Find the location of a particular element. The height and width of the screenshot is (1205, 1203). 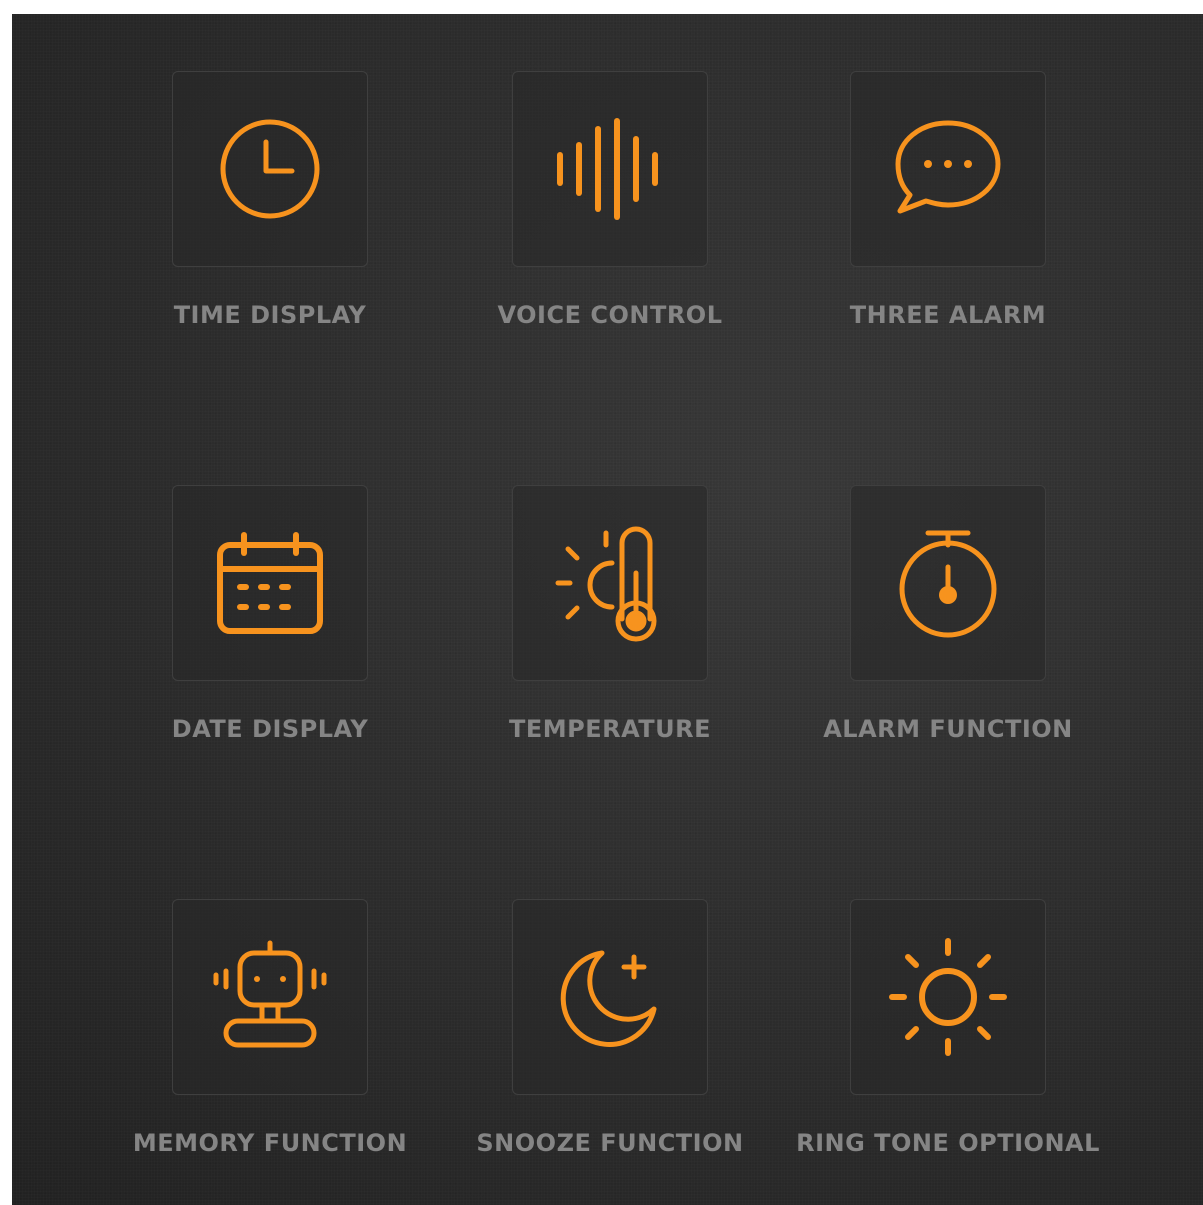

feature-tile-voice-control is located at coordinates (610, 169).